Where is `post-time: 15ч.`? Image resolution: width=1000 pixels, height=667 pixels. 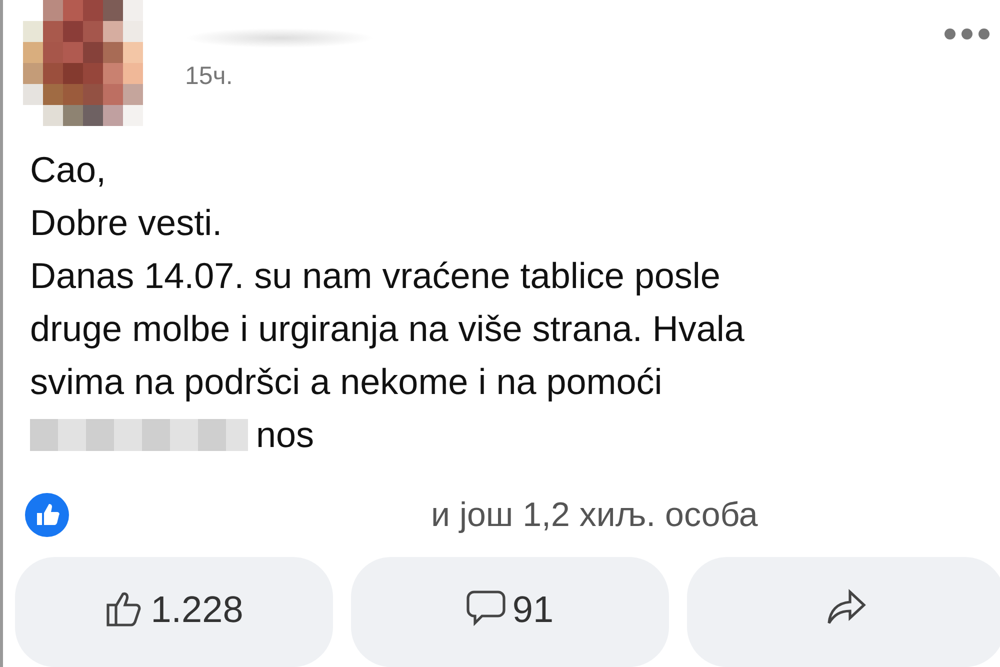
post-time: 15ч. is located at coordinates (209, 76).